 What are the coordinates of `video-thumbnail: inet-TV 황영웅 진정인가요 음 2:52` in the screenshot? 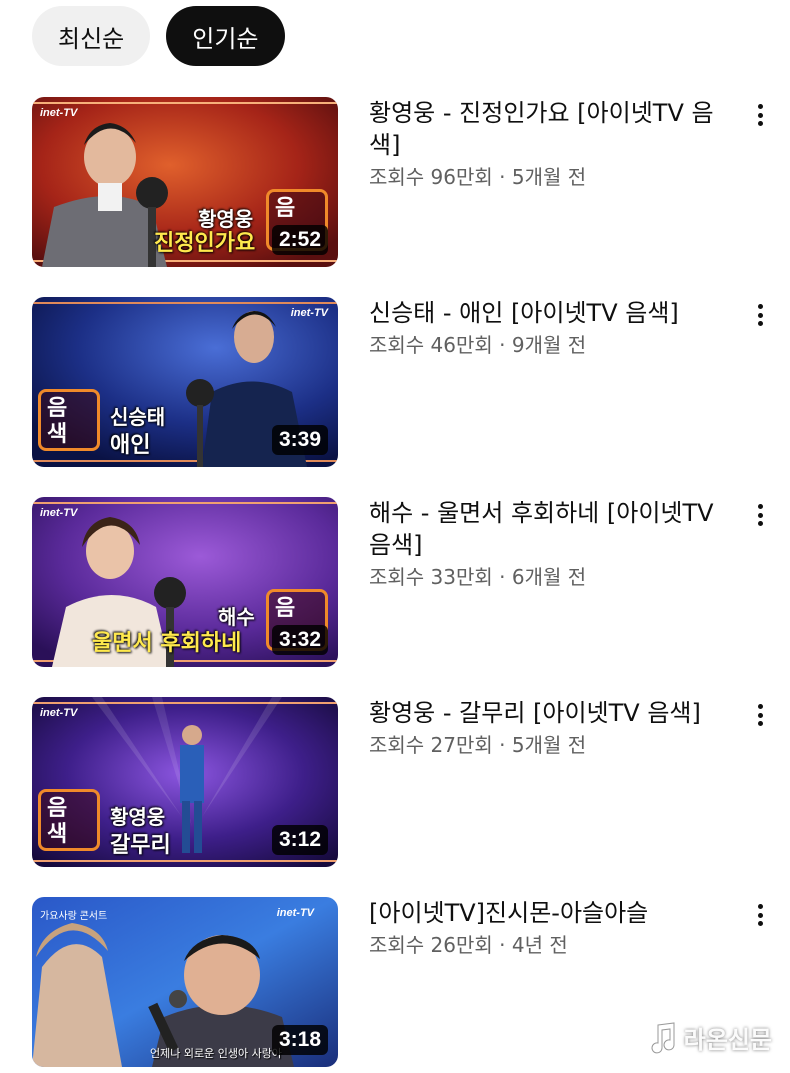 It's located at (185, 182).